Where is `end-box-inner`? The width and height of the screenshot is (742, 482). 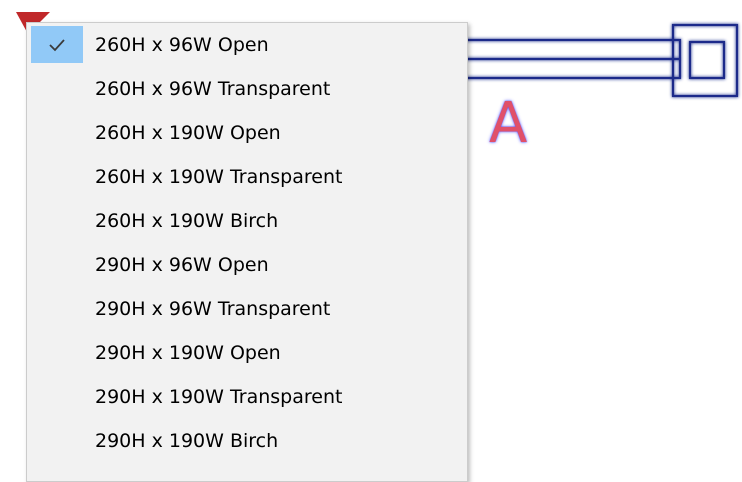
end-box-inner is located at coordinates (707, 60).